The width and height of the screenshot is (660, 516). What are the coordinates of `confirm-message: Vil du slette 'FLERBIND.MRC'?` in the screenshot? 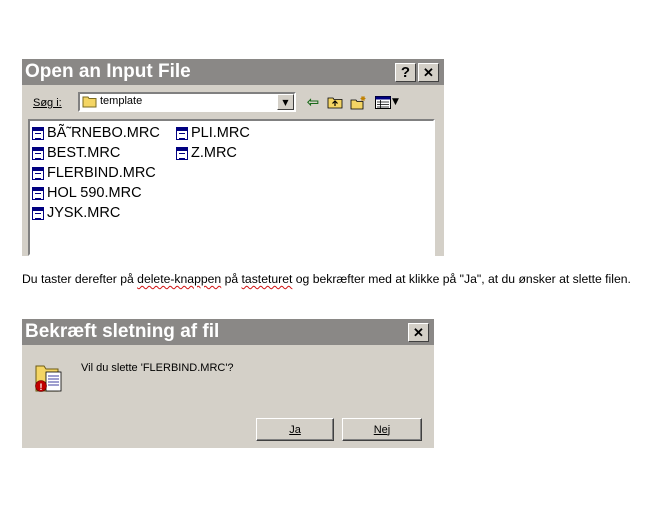 It's located at (157, 368).